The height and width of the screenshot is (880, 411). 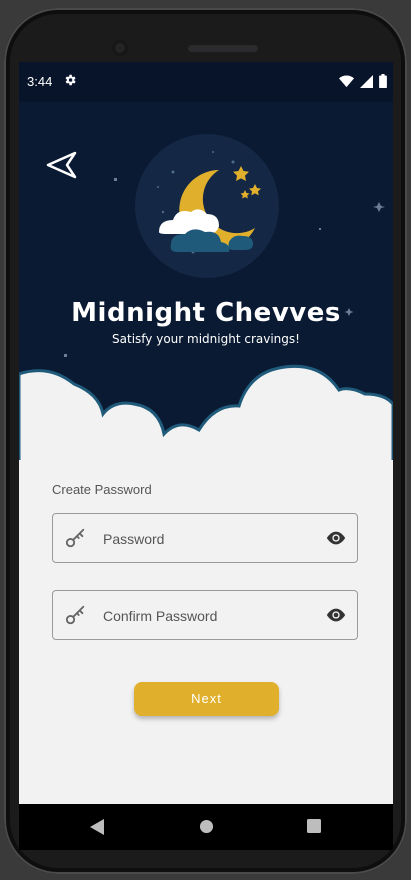 I want to click on app-subtitle: Satisfy your midnight cravings!, so click(x=206, y=339).